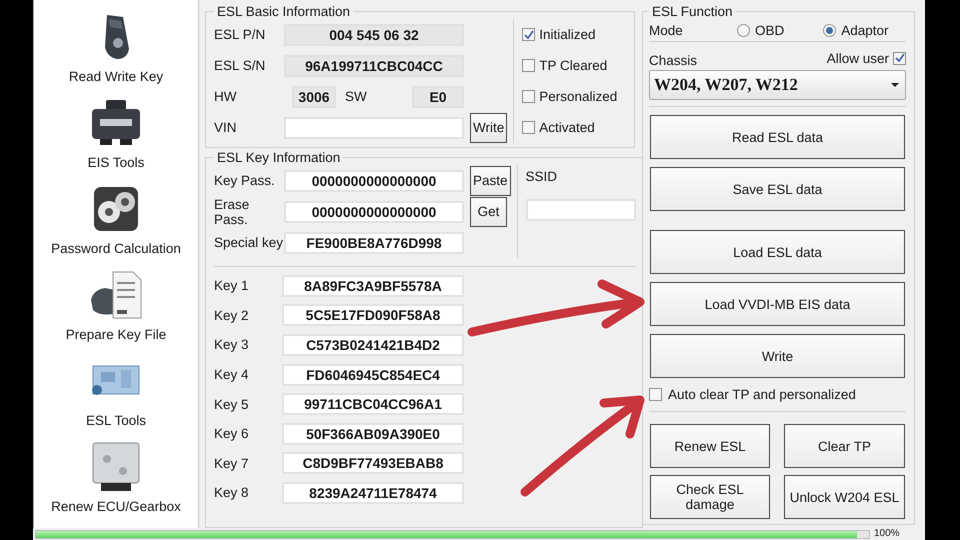 The width and height of the screenshot is (960, 540). Describe the element at coordinates (490, 181) in the screenshot. I see `paste-button: Paste` at that location.